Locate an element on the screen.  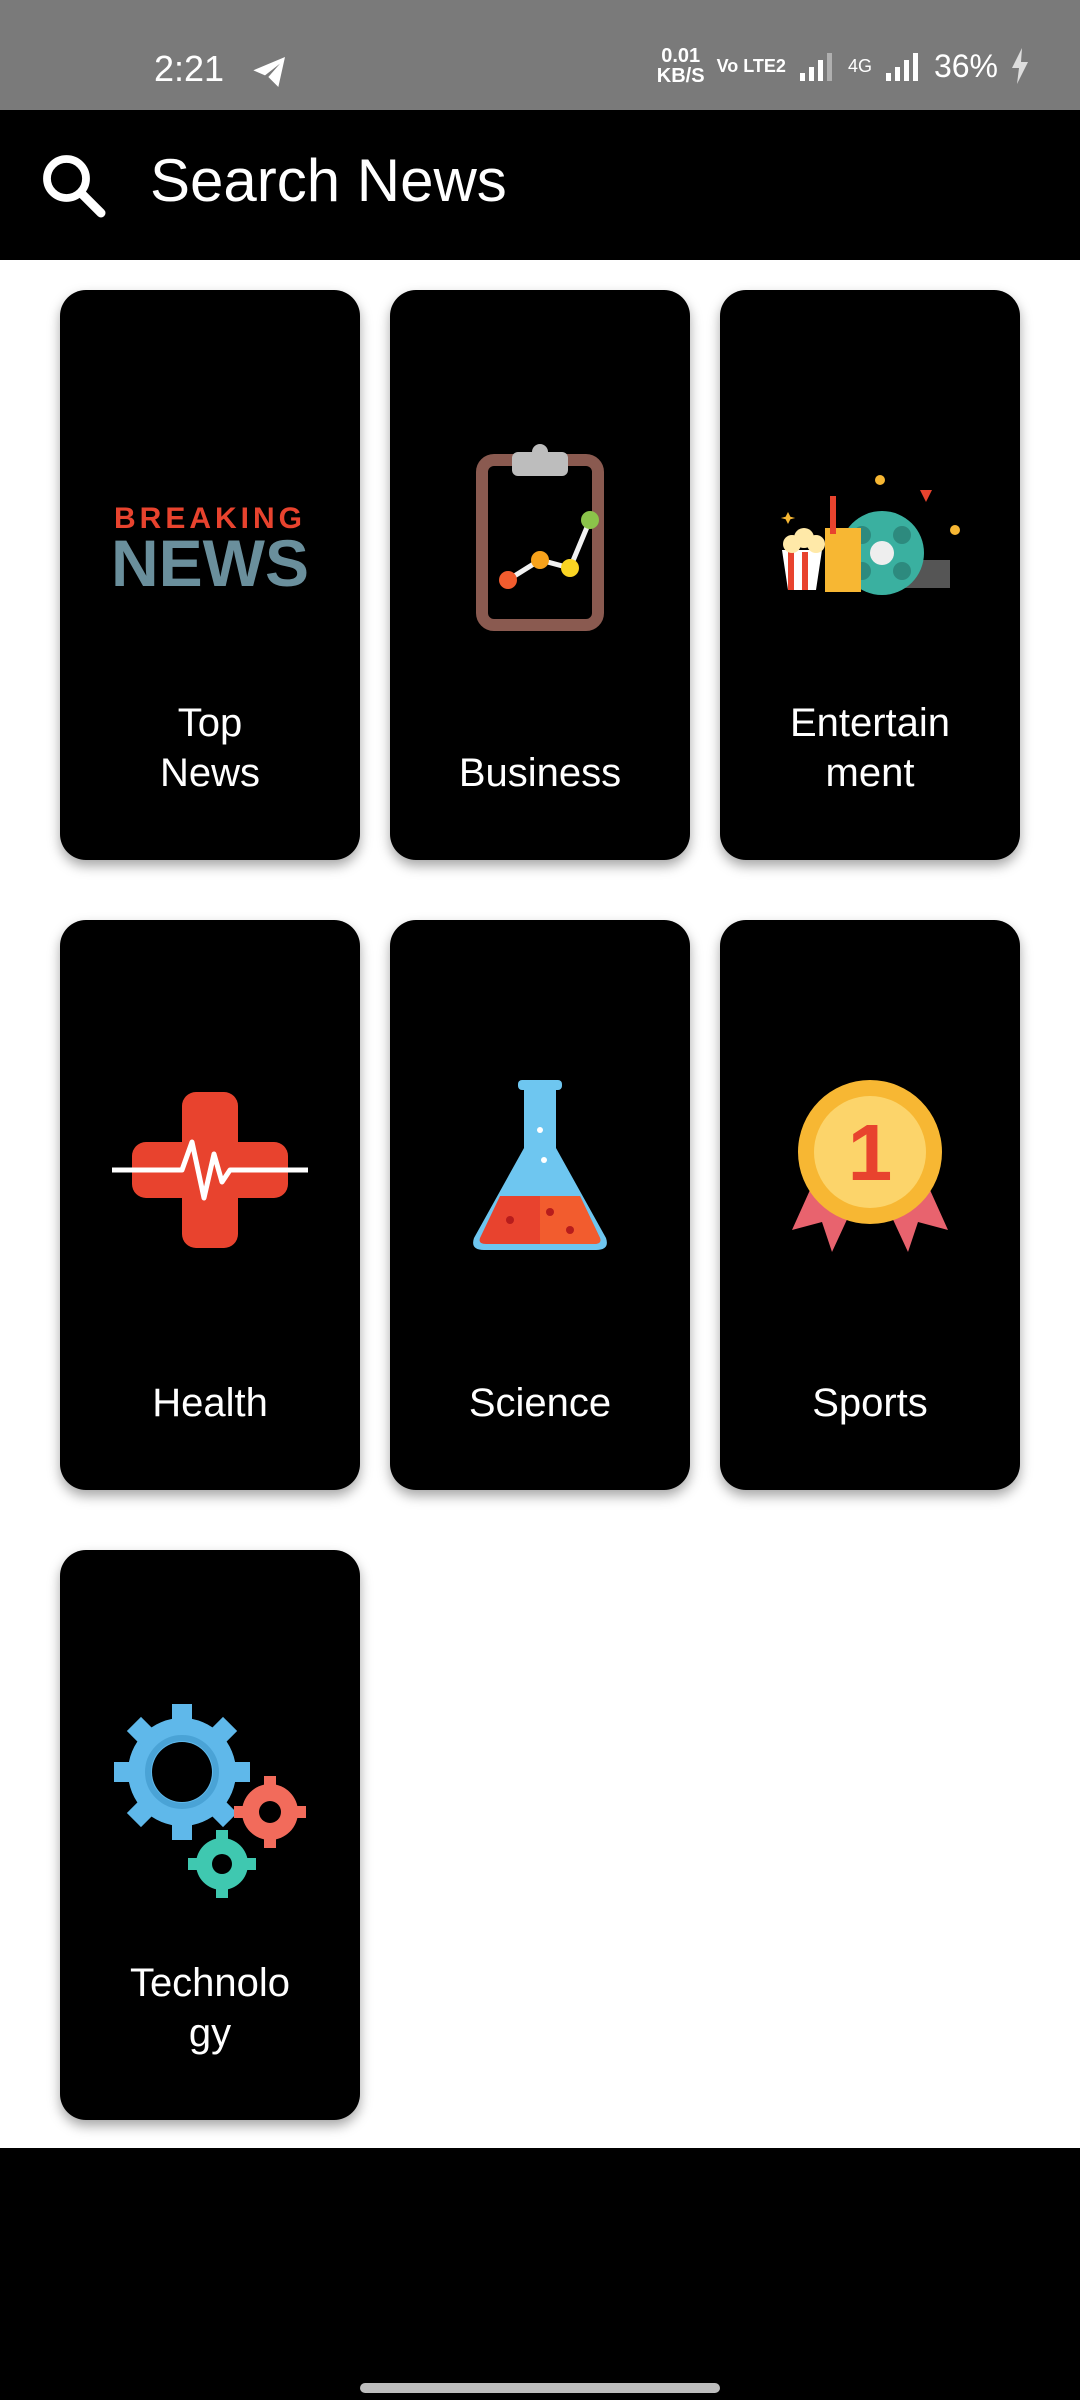
category-card-business: Business is located at coordinates (540, 575).